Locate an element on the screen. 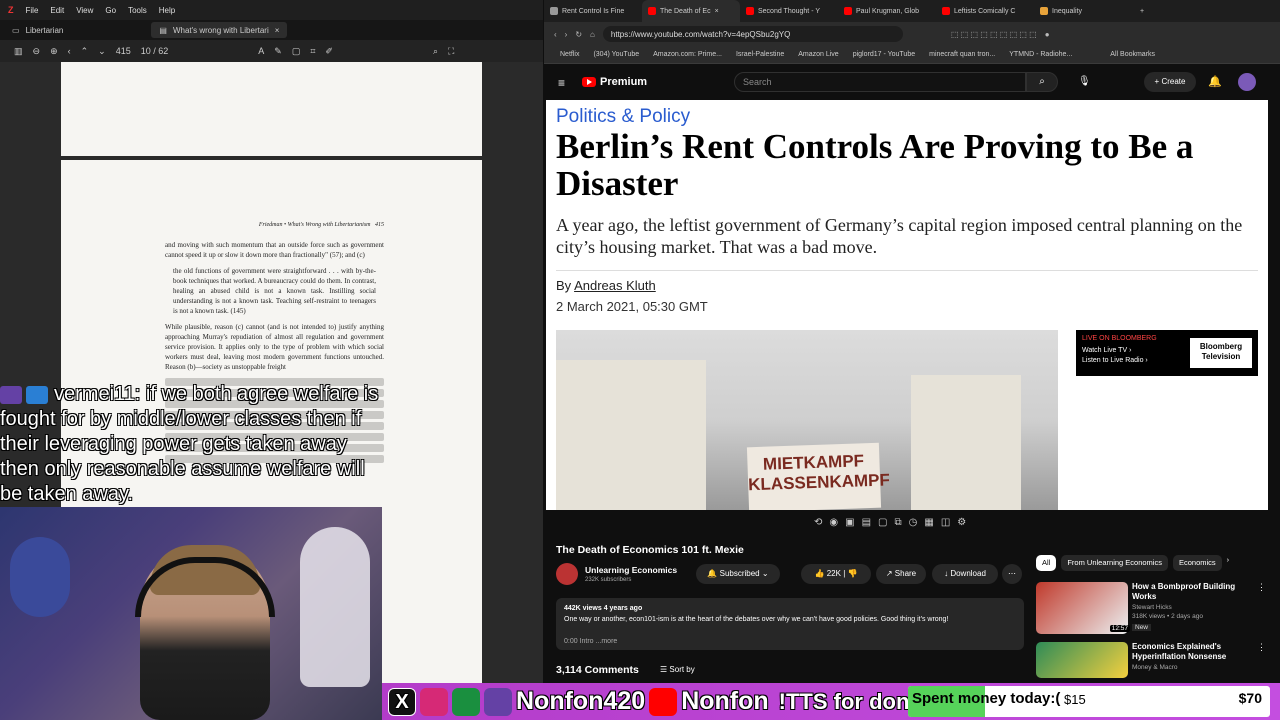 Image resolution: width=1280 pixels, height=720 pixels. menu-file: File is located at coordinates (32, 10).